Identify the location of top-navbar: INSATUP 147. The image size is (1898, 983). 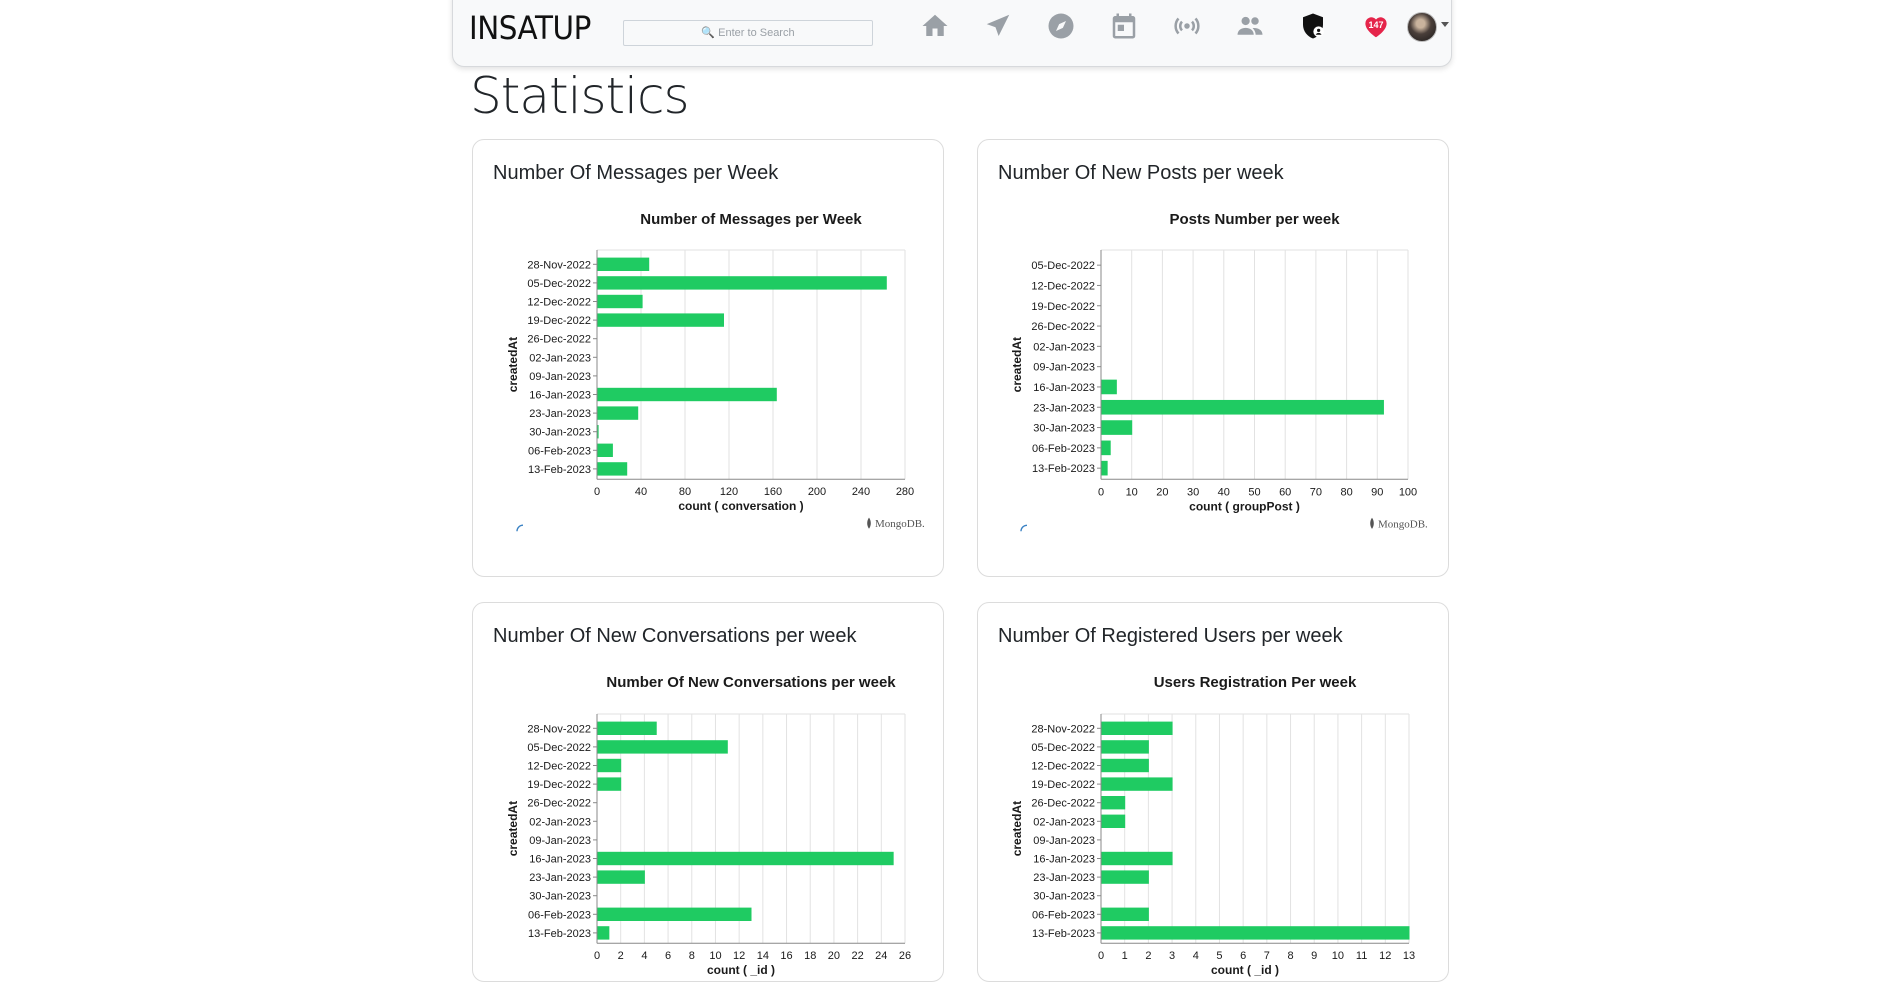
(952, 33).